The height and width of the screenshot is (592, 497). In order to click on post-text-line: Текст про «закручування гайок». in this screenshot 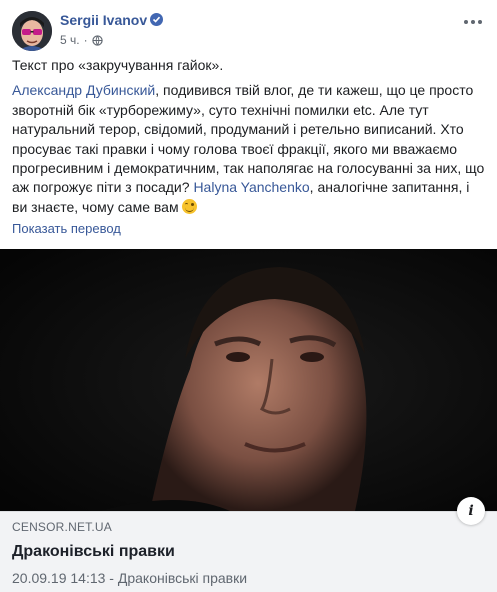, I will do `click(118, 65)`.